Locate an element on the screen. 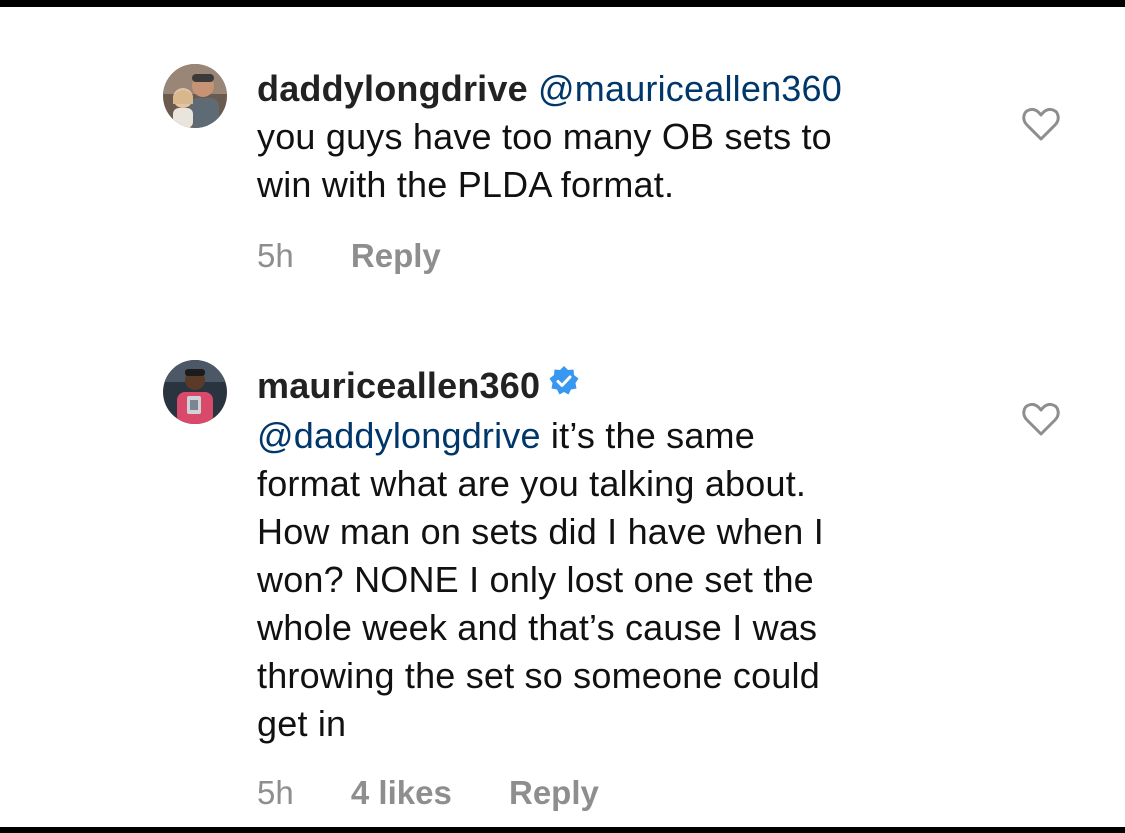  comment-meta: 5h Reply is located at coordinates (349, 256).